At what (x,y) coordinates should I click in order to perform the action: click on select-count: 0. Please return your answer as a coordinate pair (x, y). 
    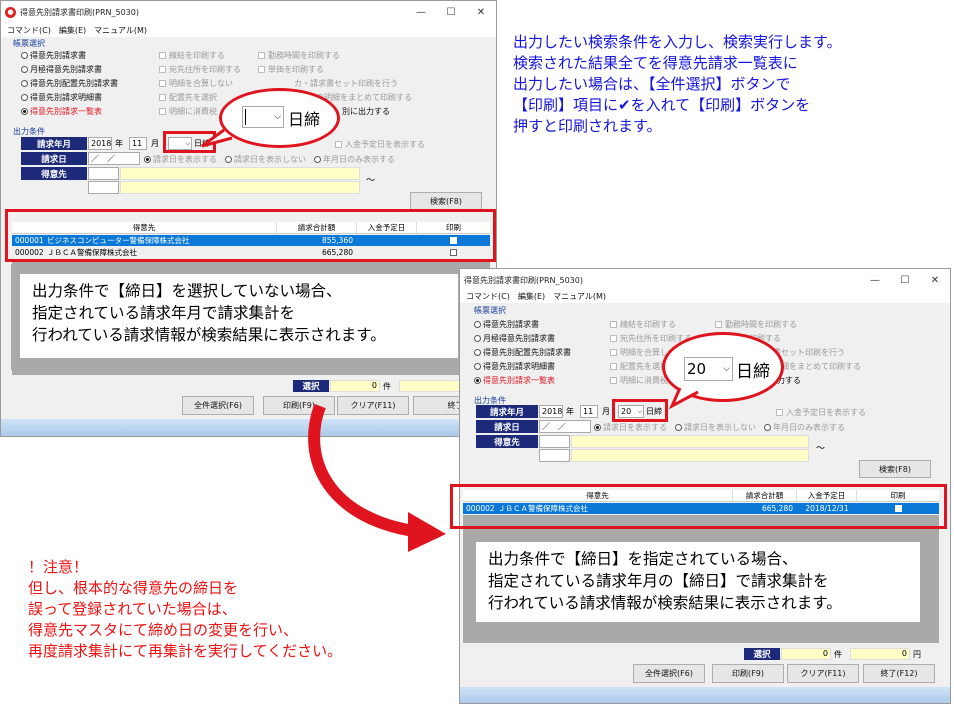
    Looking at the image, I should click on (806, 654).